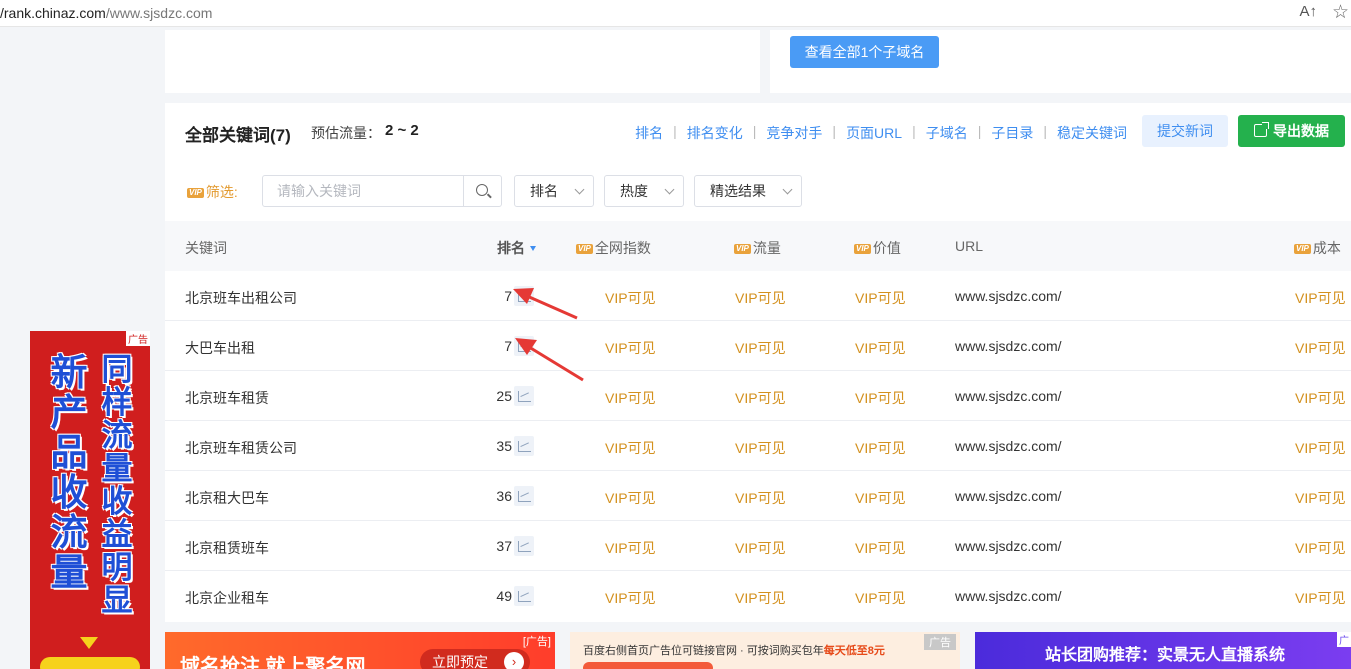 The width and height of the screenshot is (1351, 669). Describe the element at coordinates (227, 548) in the screenshot. I see `keyword-cell: 北京租赁班车` at that location.